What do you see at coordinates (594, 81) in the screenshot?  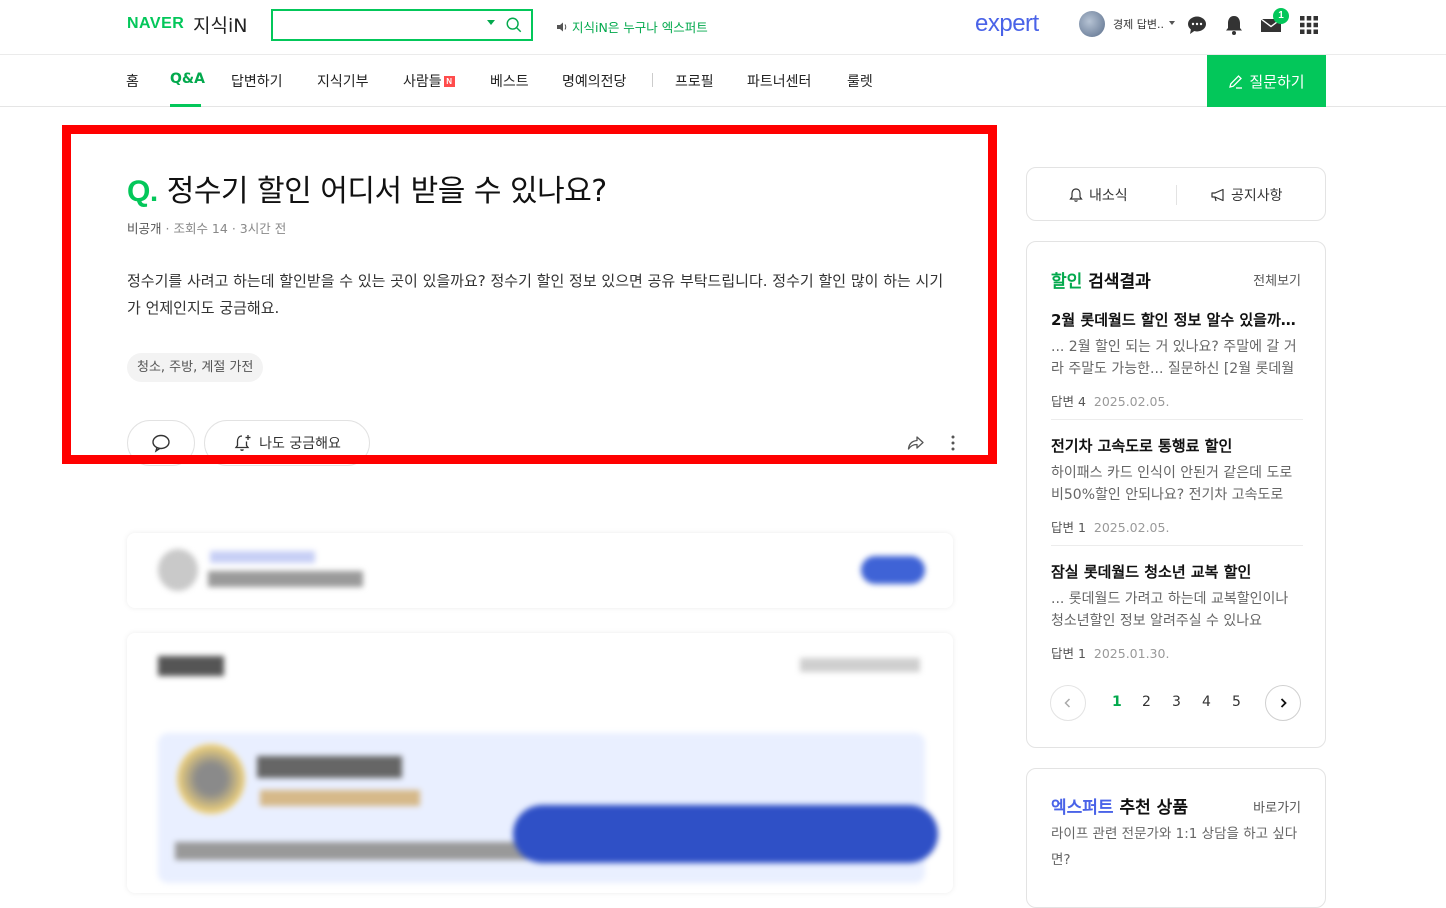 I see `nav-hall-of-fame: 명예의전당` at bounding box center [594, 81].